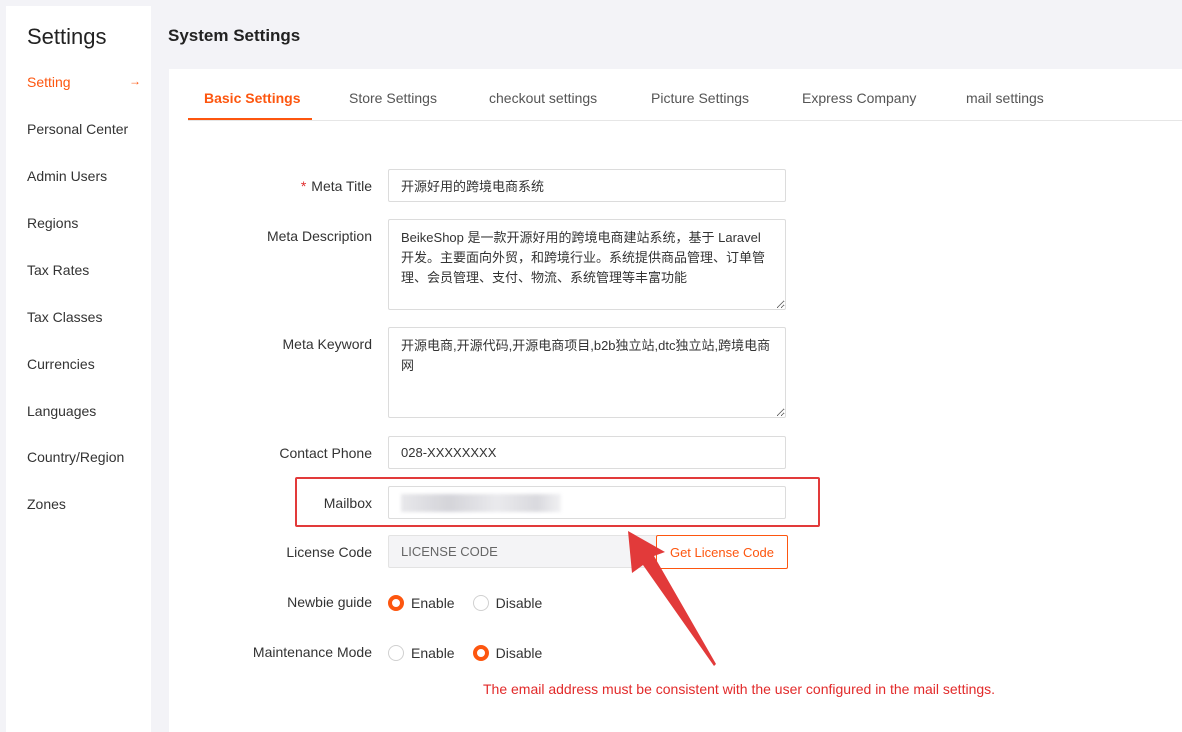 The image size is (1182, 732). I want to click on sidebar-item-label: Zones, so click(46, 504).